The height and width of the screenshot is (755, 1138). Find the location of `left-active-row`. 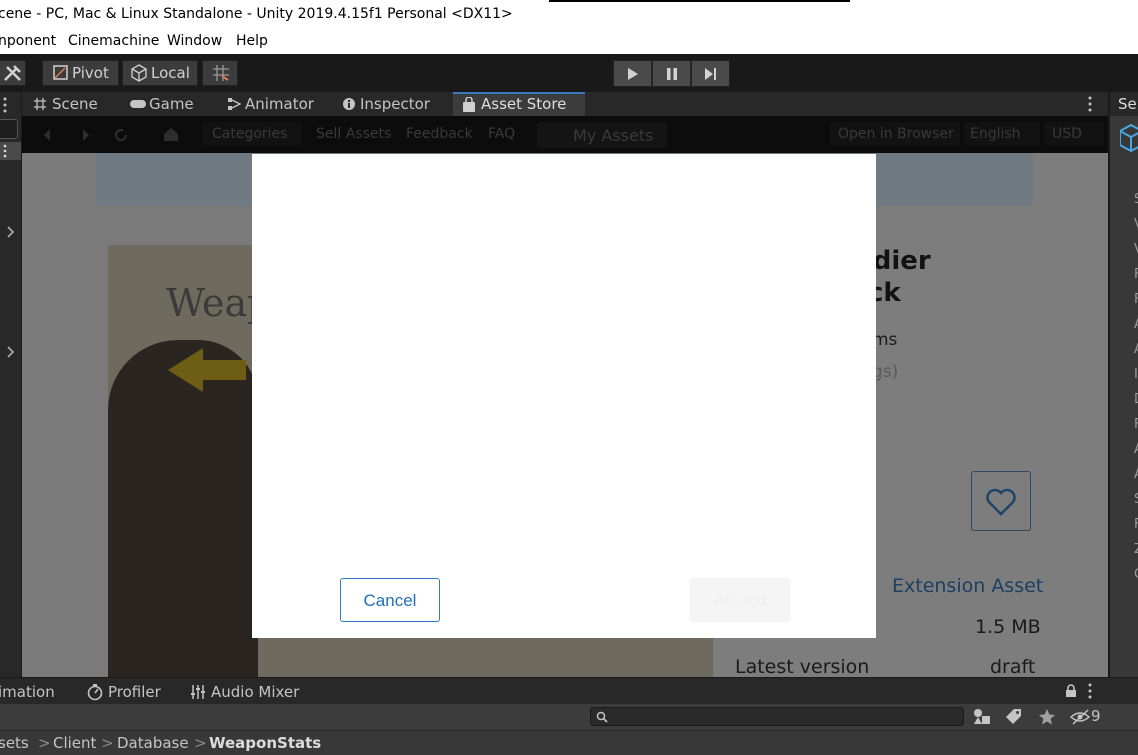

left-active-row is located at coordinates (10, 151).